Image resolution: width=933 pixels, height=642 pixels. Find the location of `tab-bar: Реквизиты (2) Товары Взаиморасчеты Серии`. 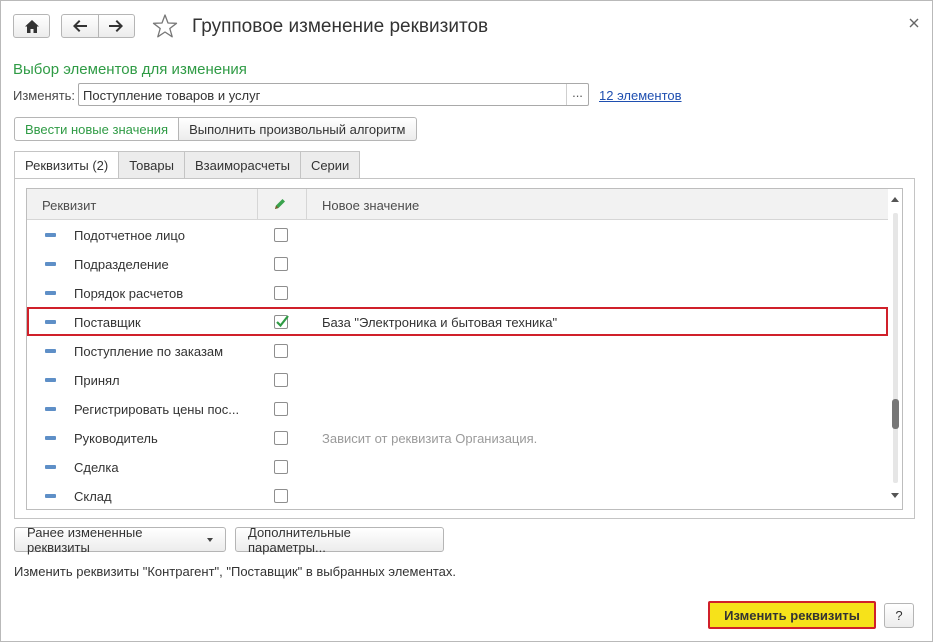

tab-bar: Реквизиты (2) Товары Взаиморасчеты Серии is located at coordinates (187, 165).